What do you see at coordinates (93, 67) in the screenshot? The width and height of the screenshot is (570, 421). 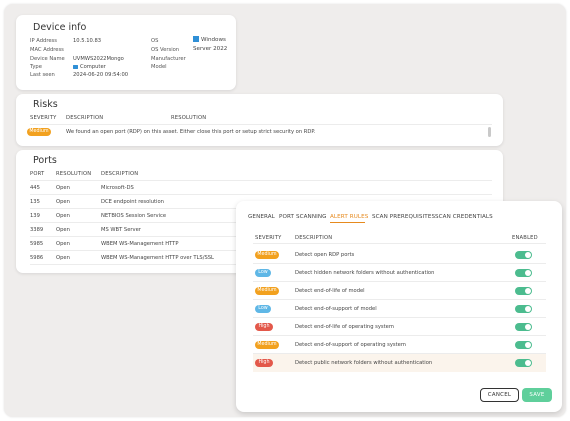 I see `type-value-text: Computer` at bounding box center [93, 67].